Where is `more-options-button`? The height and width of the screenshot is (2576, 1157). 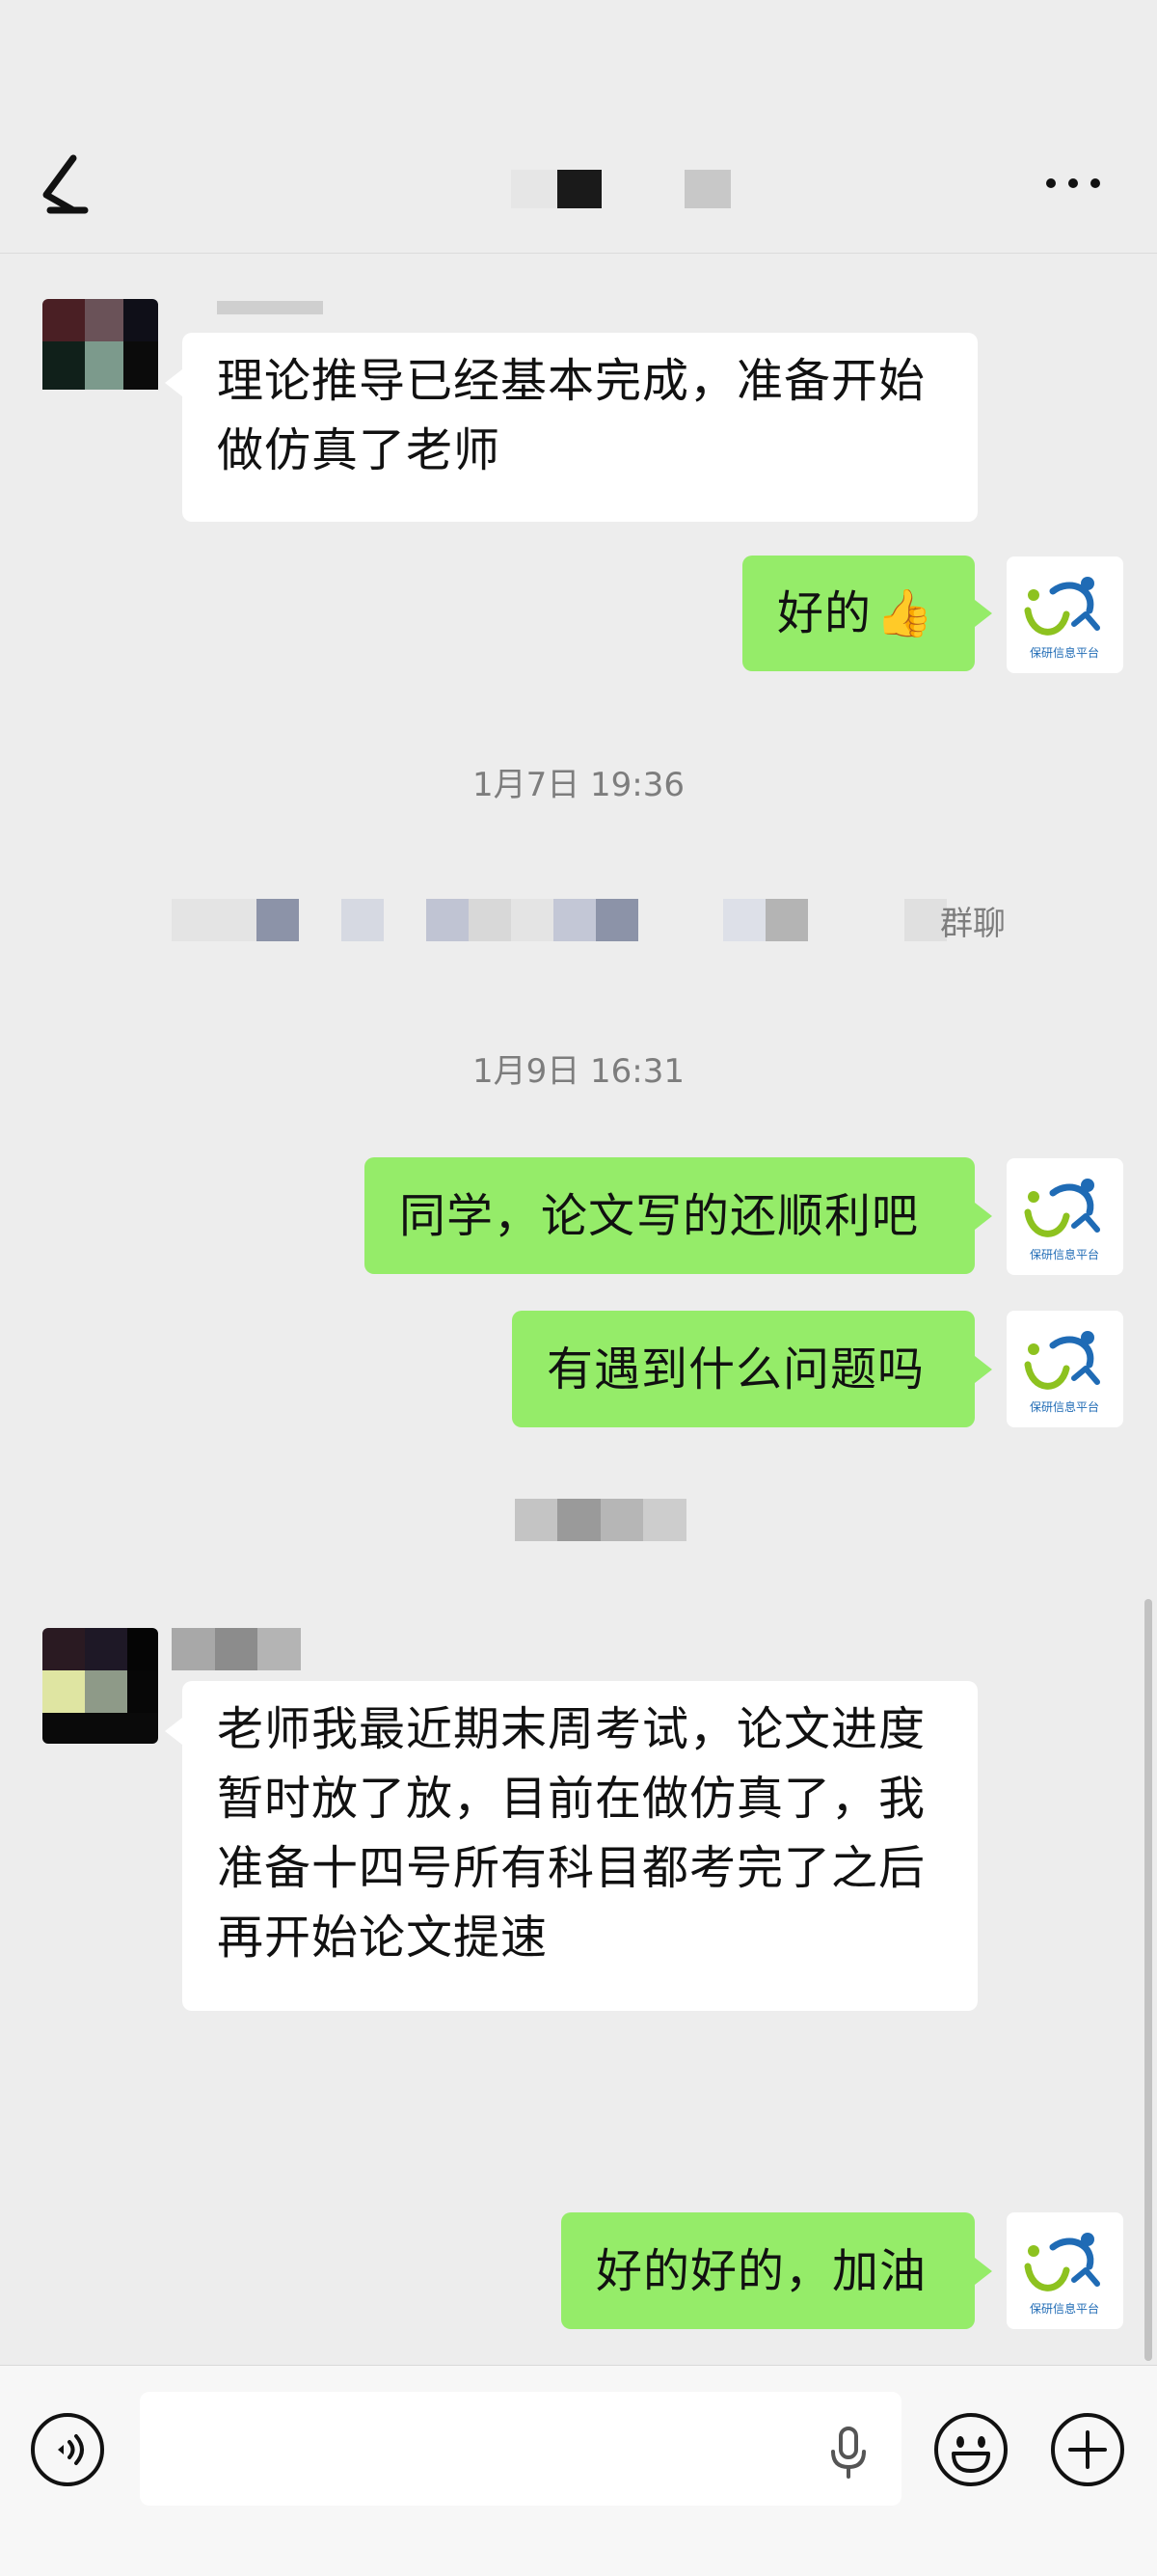 more-options-button is located at coordinates (1073, 183).